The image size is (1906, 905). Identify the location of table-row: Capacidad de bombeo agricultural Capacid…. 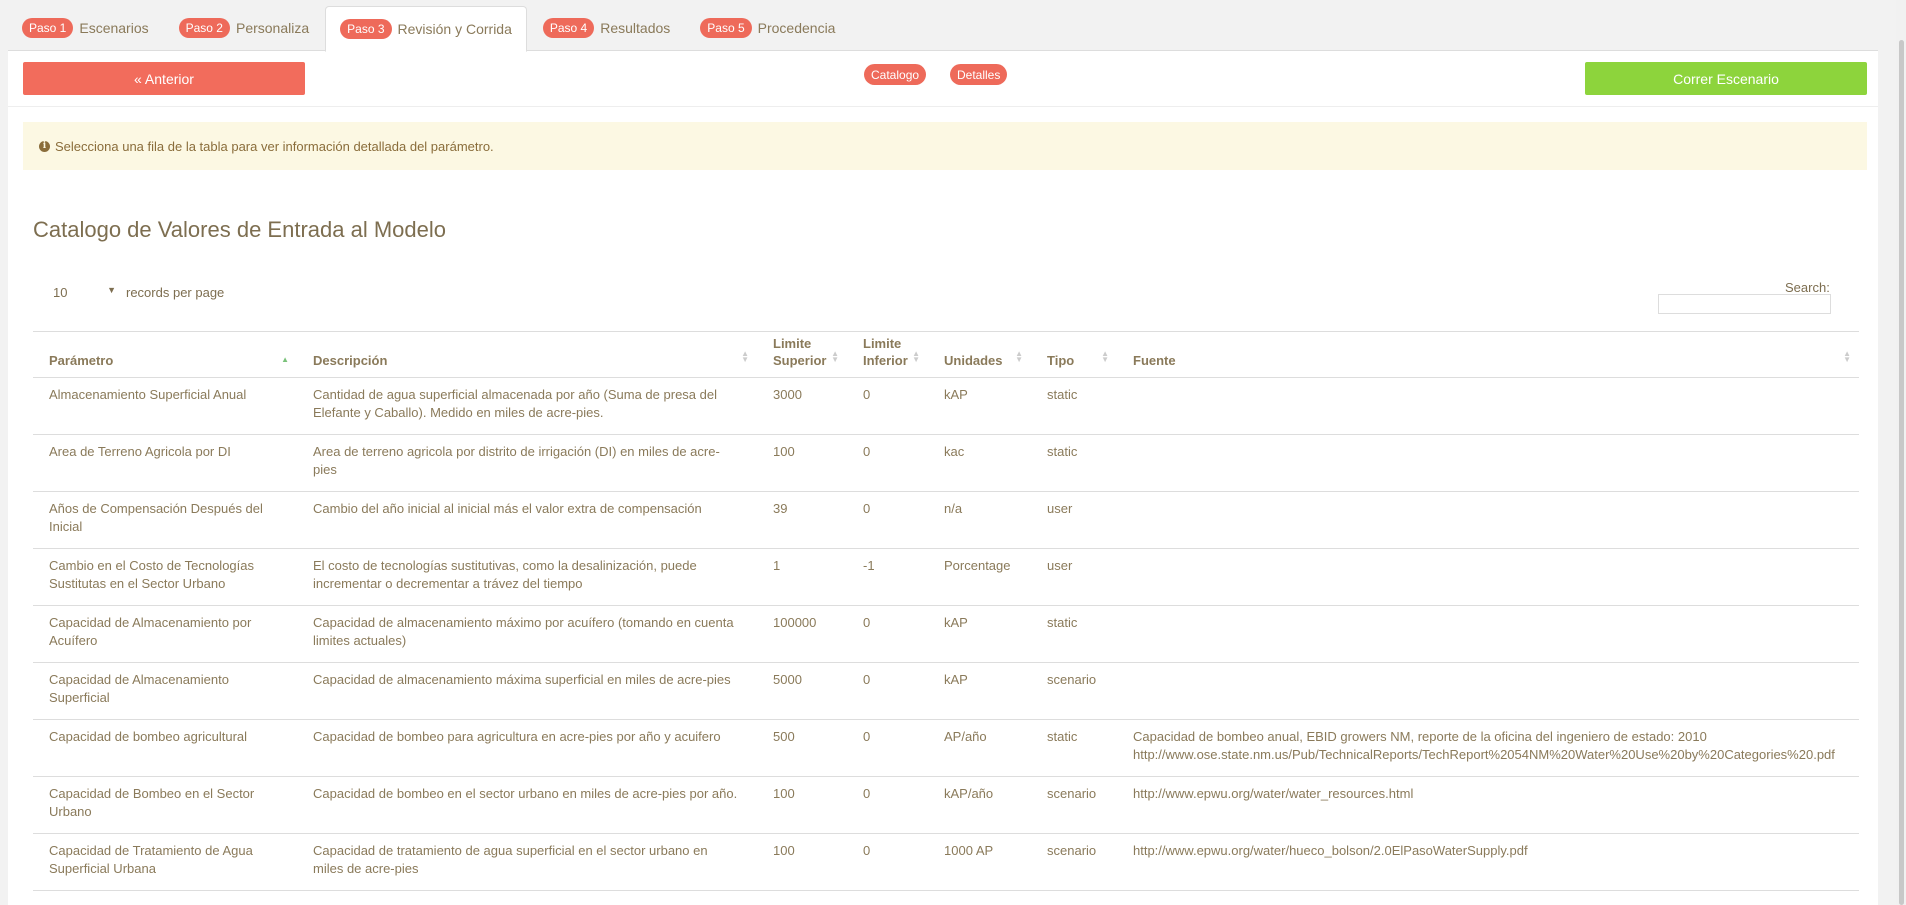
(946, 748).